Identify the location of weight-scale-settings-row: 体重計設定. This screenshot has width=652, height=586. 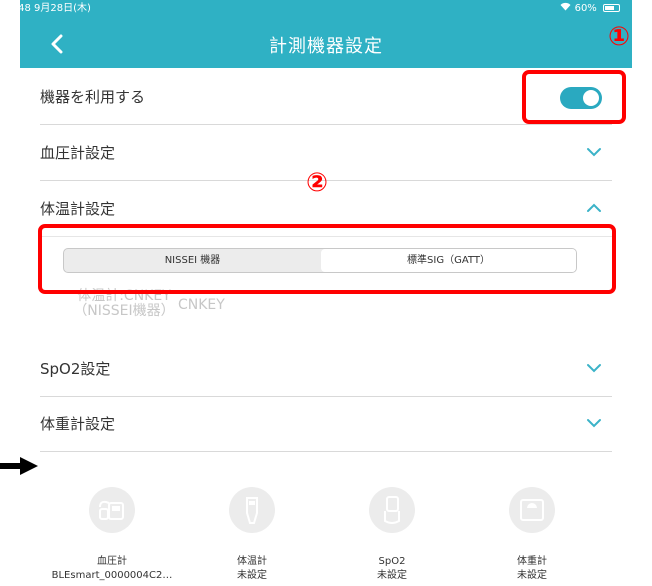
(326, 424).